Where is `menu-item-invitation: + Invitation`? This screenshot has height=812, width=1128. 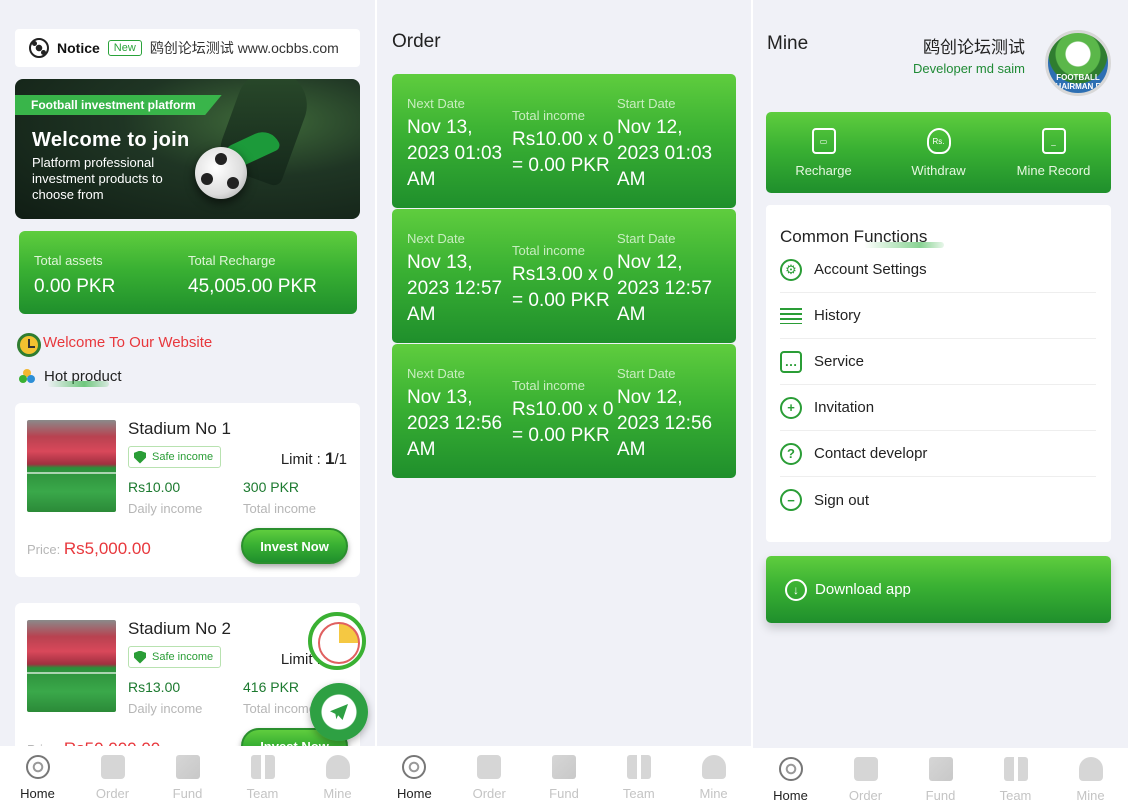
menu-item-invitation: + Invitation is located at coordinates (938, 408).